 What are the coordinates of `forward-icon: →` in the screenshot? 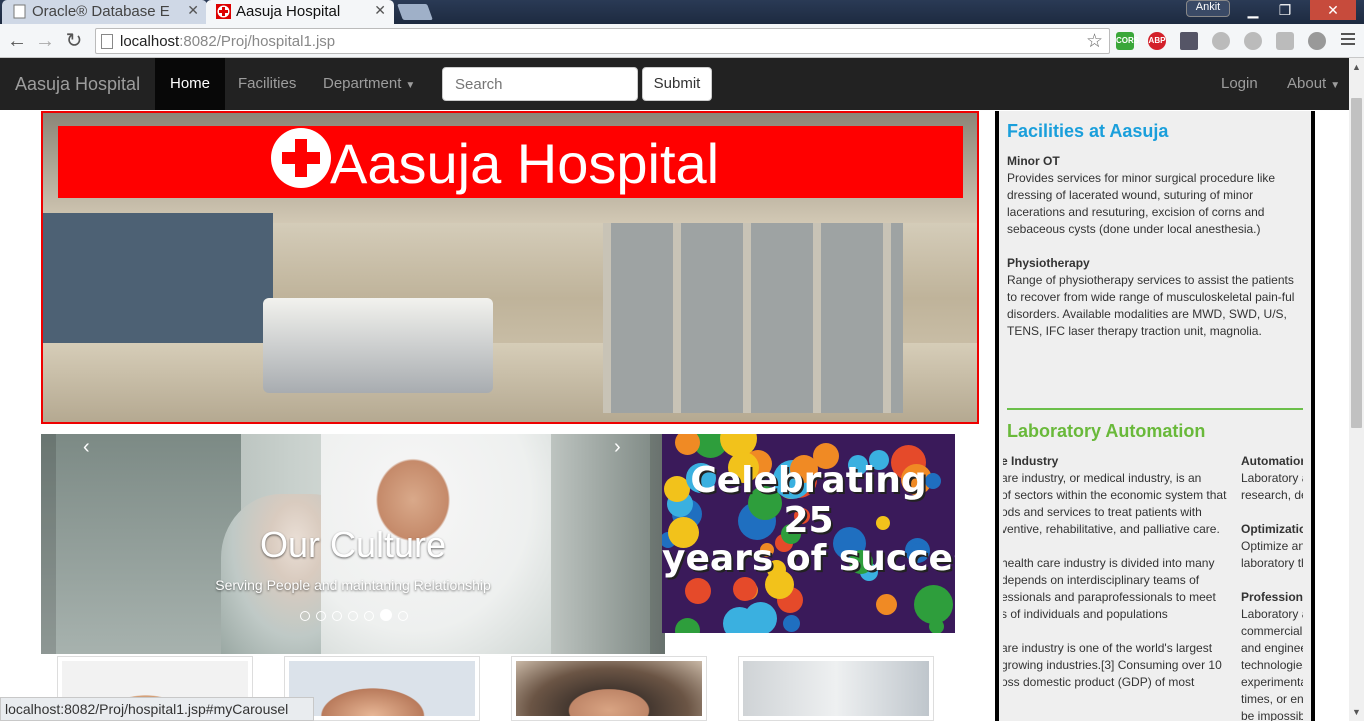 It's located at (45, 41).